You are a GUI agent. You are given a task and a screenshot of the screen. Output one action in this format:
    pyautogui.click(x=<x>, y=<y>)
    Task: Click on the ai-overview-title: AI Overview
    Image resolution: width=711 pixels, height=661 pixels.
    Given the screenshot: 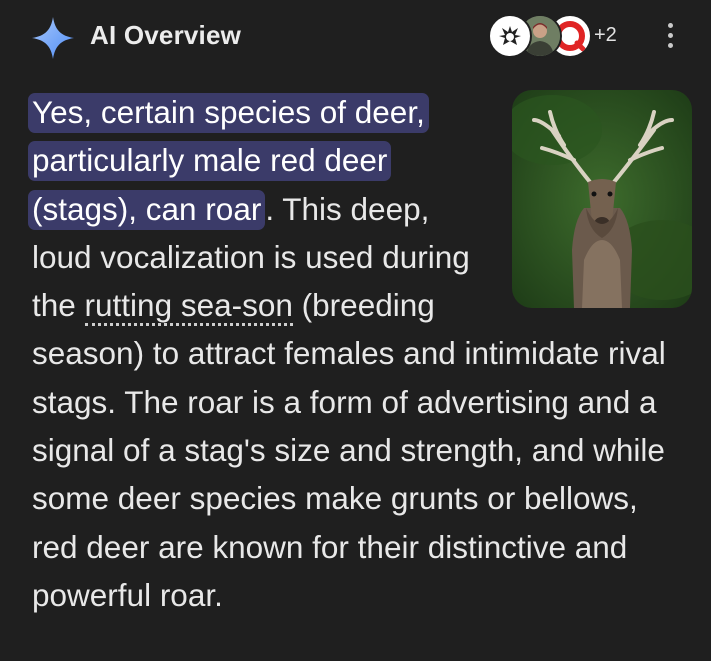 What is the action you would take?
    pyautogui.click(x=166, y=35)
    